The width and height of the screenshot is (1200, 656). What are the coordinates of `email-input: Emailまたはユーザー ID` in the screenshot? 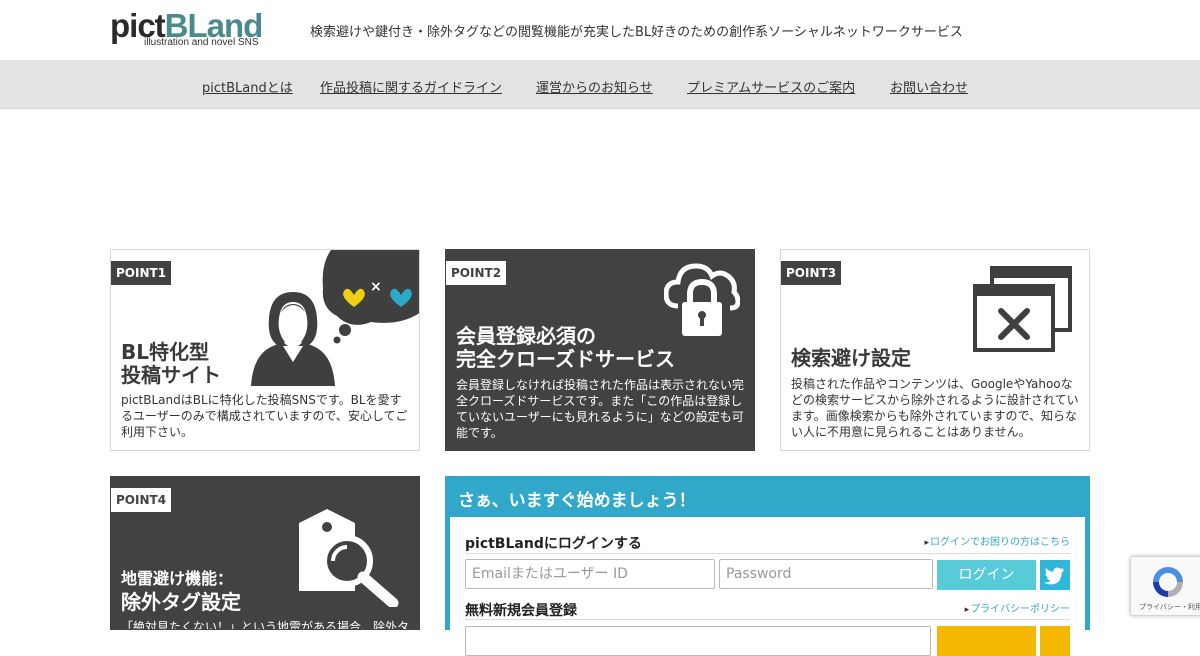 It's located at (590, 574).